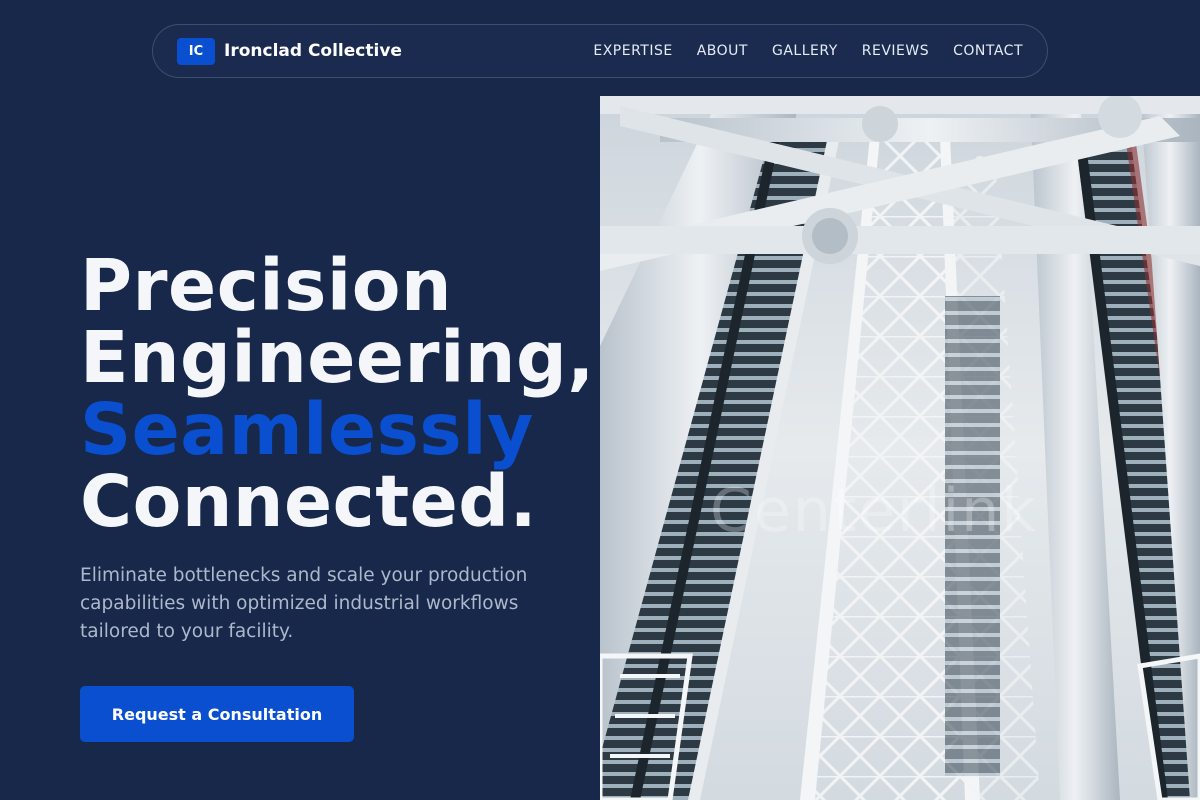 The width and height of the screenshot is (1200, 800). What do you see at coordinates (313, 51) in the screenshot?
I see `brand-name: Ironclad Collective` at bounding box center [313, 51].